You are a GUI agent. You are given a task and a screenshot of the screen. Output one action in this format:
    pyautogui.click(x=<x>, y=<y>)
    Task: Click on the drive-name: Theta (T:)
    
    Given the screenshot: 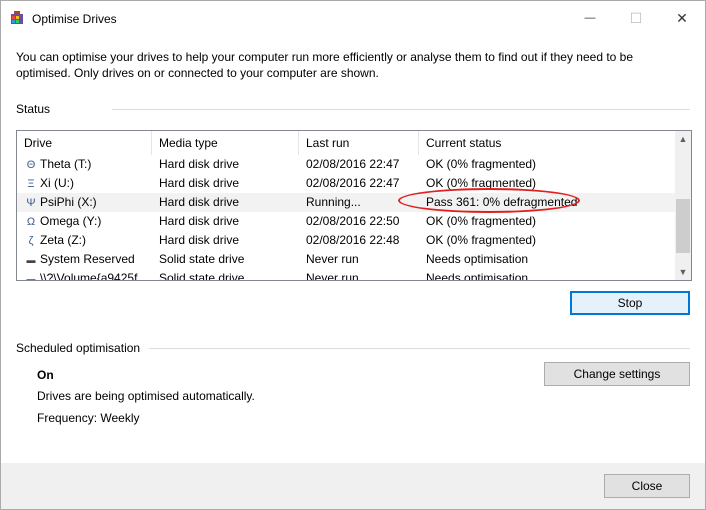 What is the action you would take?
    pyautogui.click(x=66, y=164)
    